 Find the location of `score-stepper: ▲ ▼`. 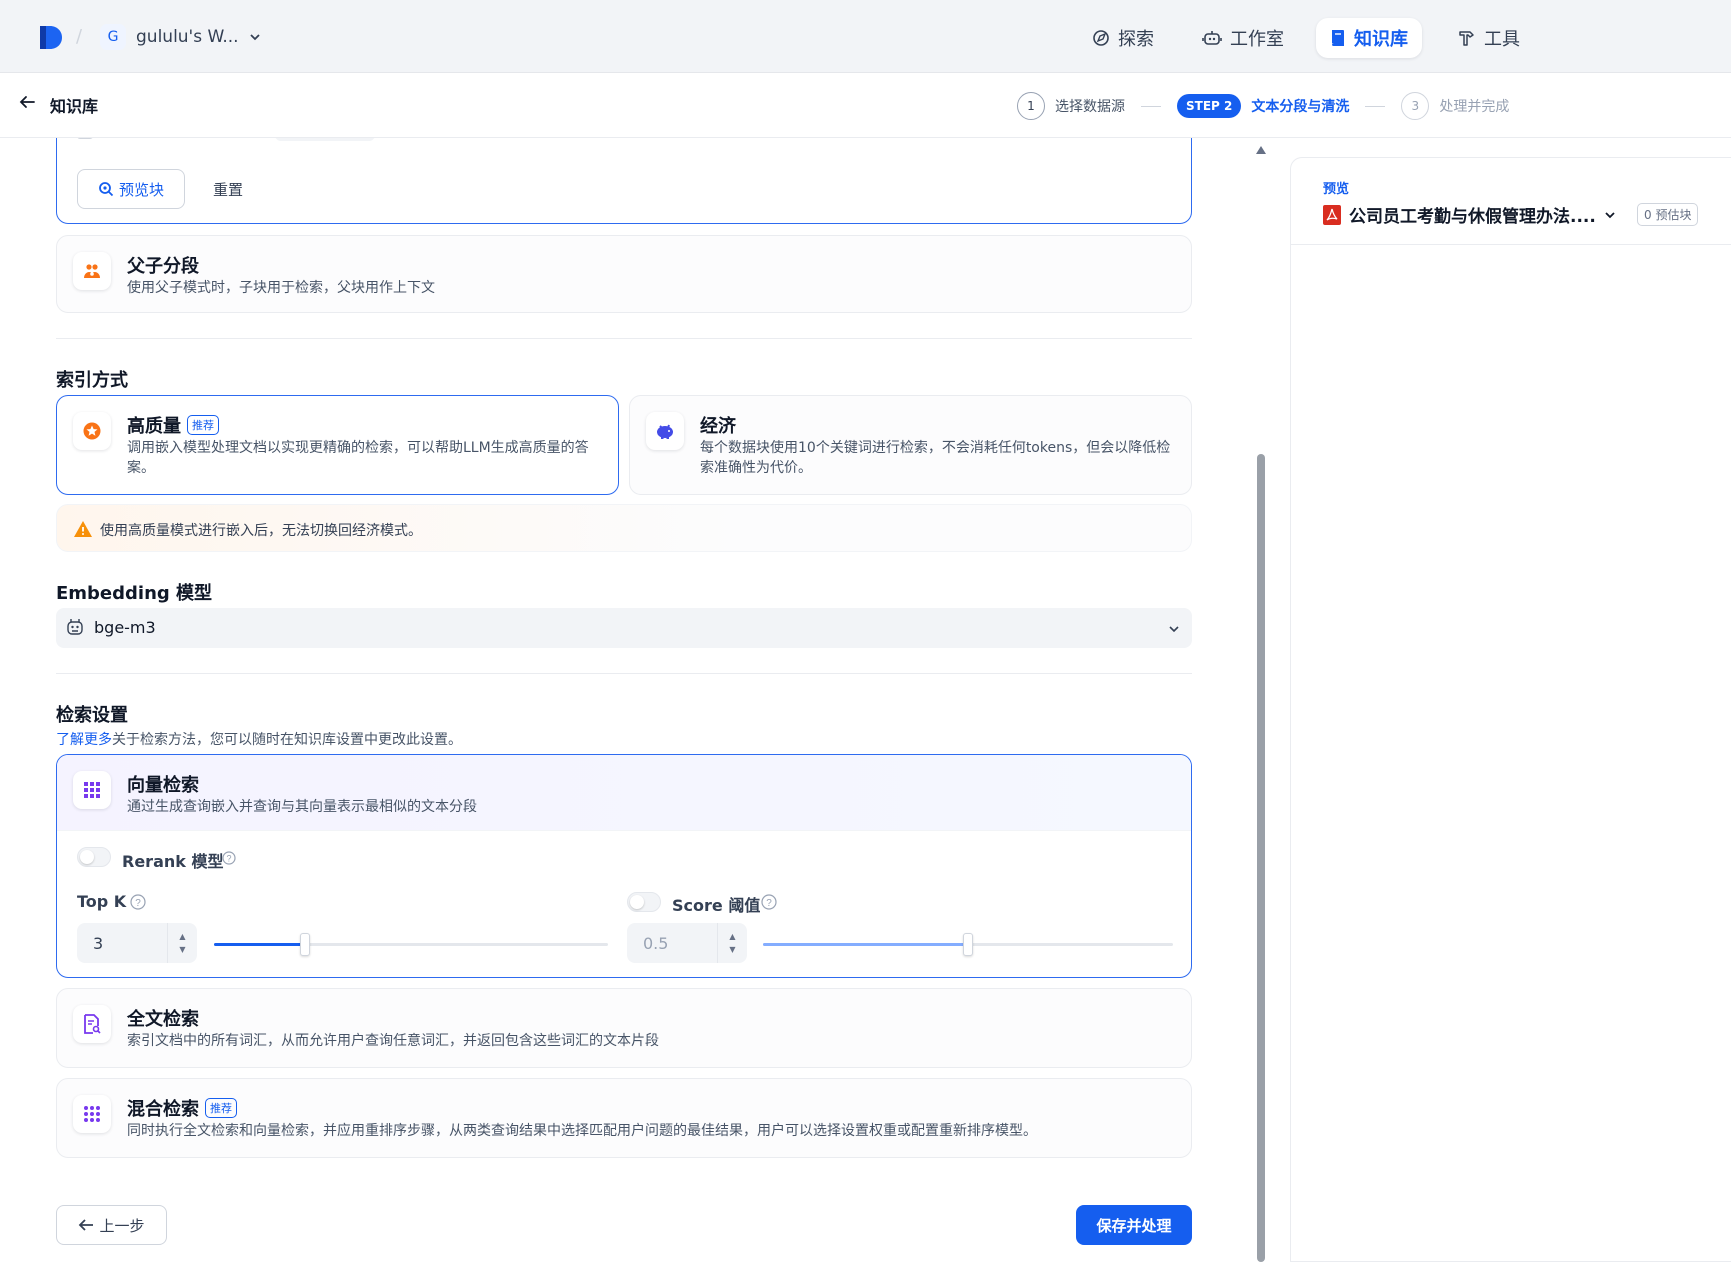

score-stepper: ▲ ▼ is located at coordinates (732, 943).